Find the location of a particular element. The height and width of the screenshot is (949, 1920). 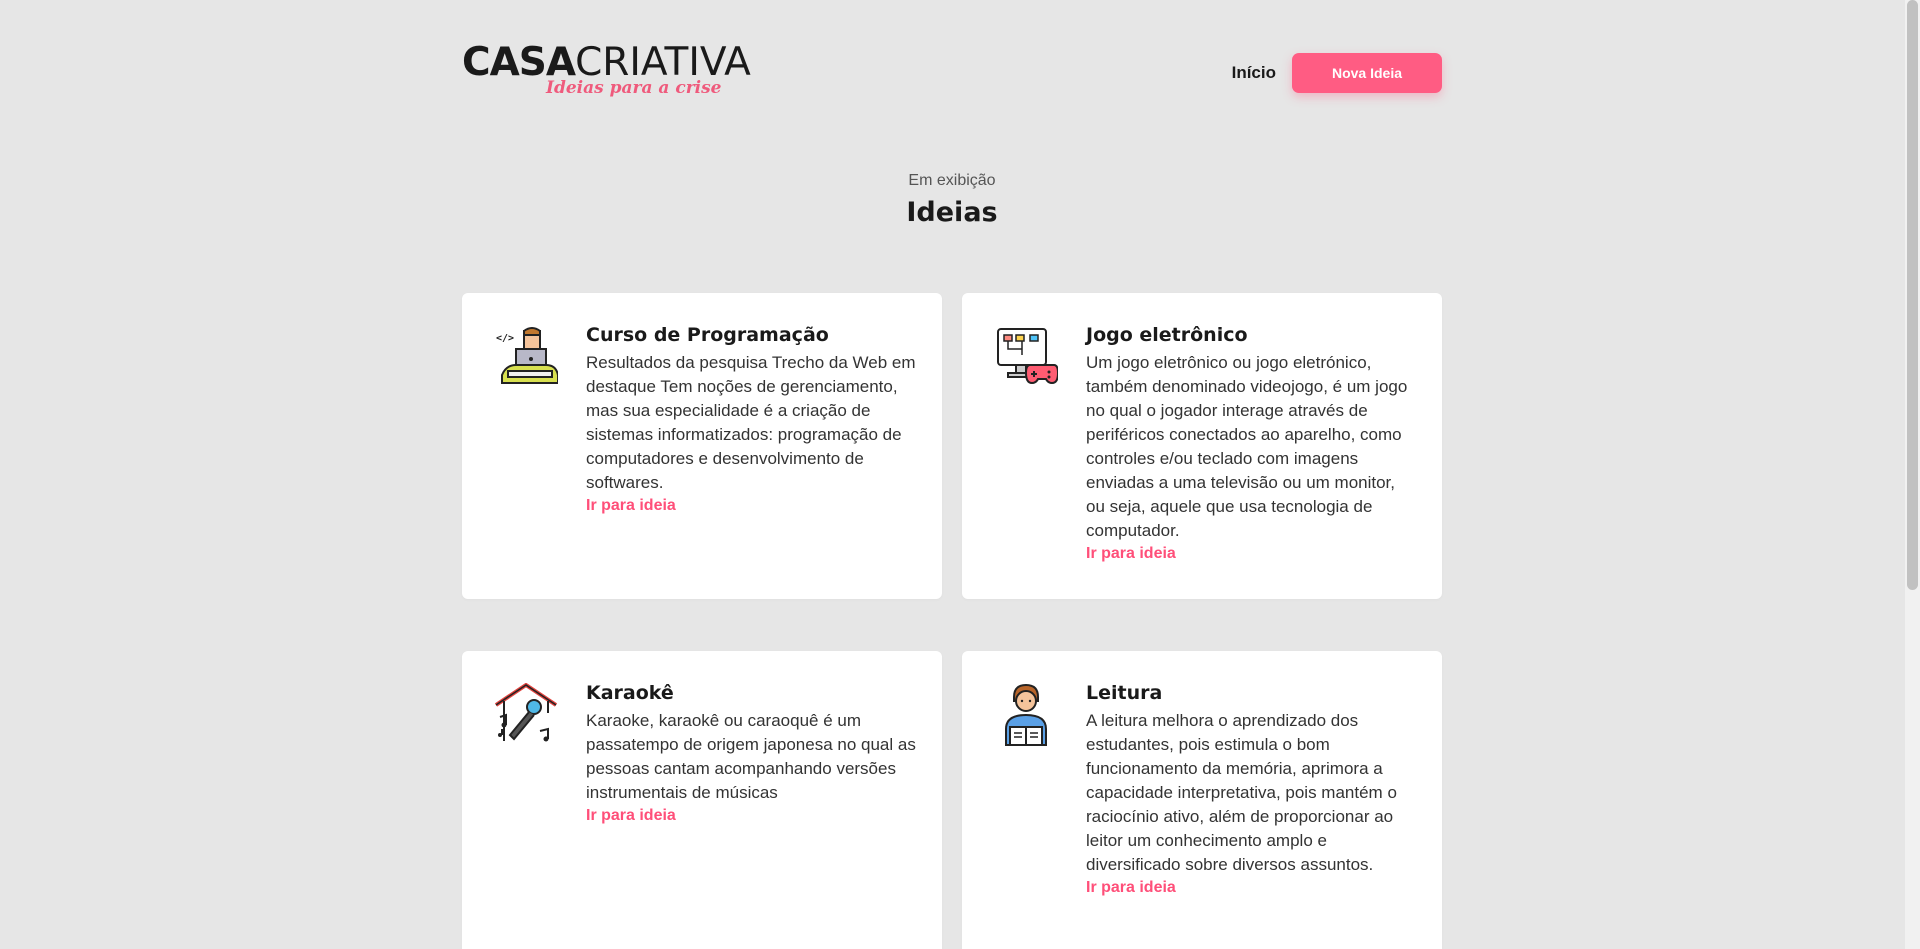

vertical-scrollbar is located at coordinates (1912, 474).